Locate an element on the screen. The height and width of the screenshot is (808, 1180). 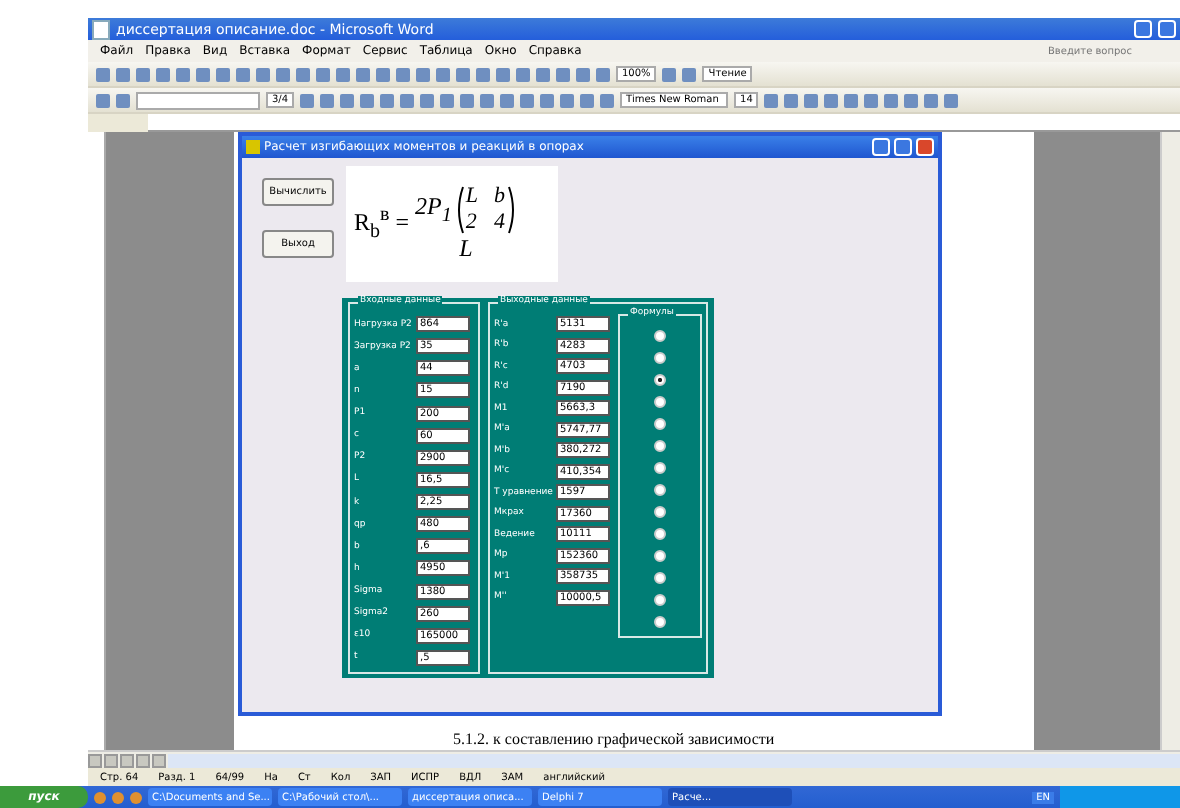
formula-image: R$_{b}$$^{в}$ = 2P$_{1}$ L b 2 4 L is located at coordinates (452, 224).